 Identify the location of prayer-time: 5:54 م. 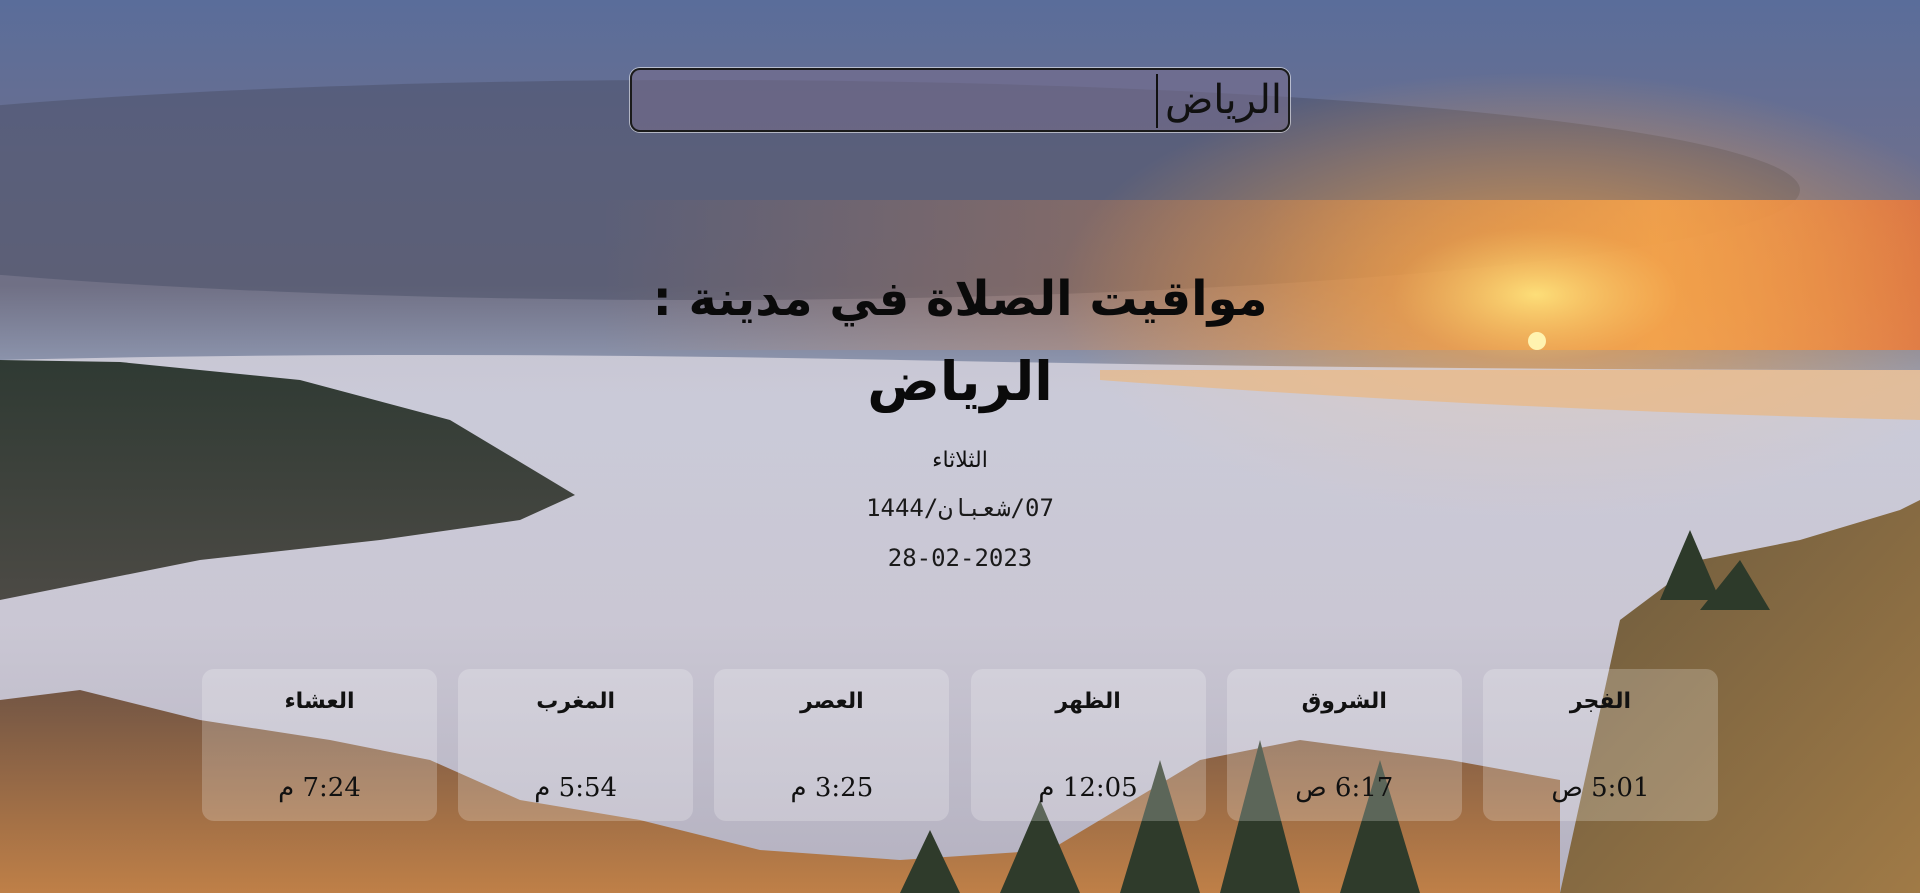
(576, 788).